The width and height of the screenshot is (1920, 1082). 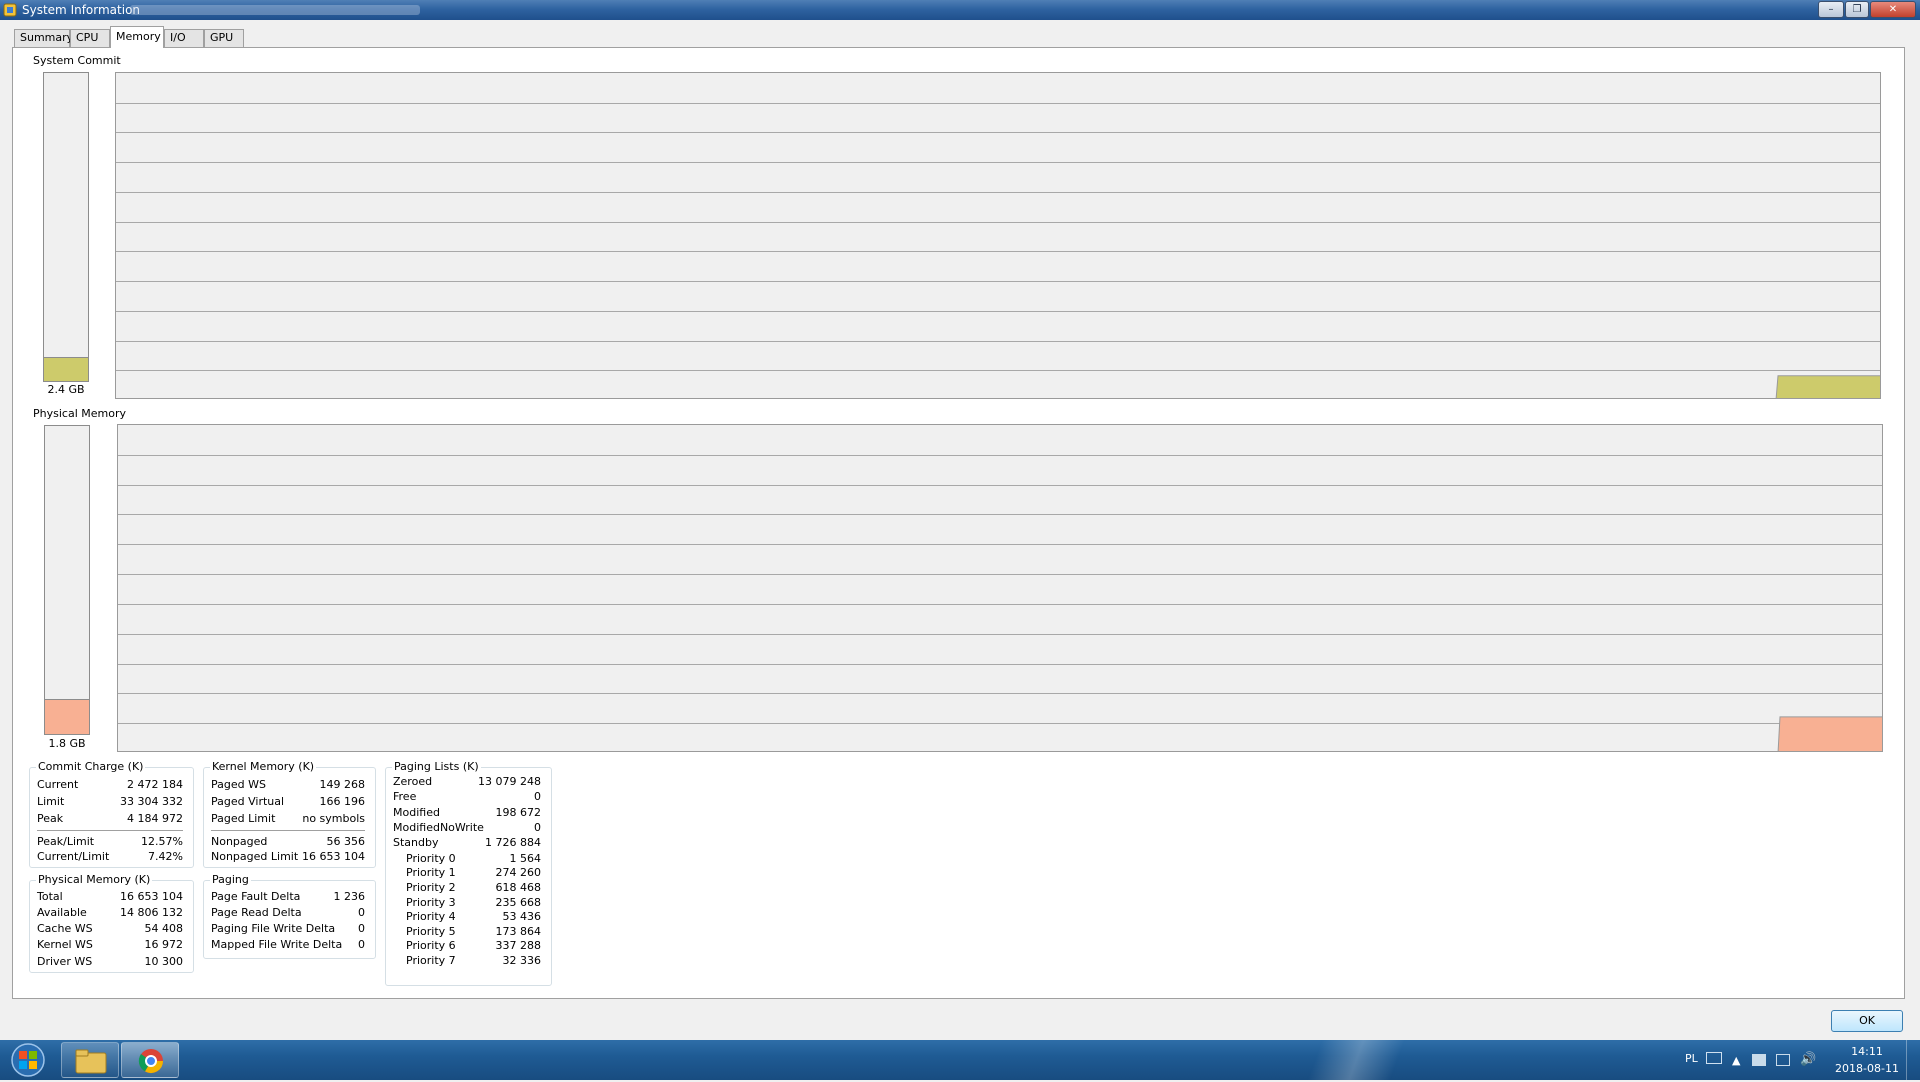 I want to click on system-commit-label: System Commit, so click(x=77, y=60).